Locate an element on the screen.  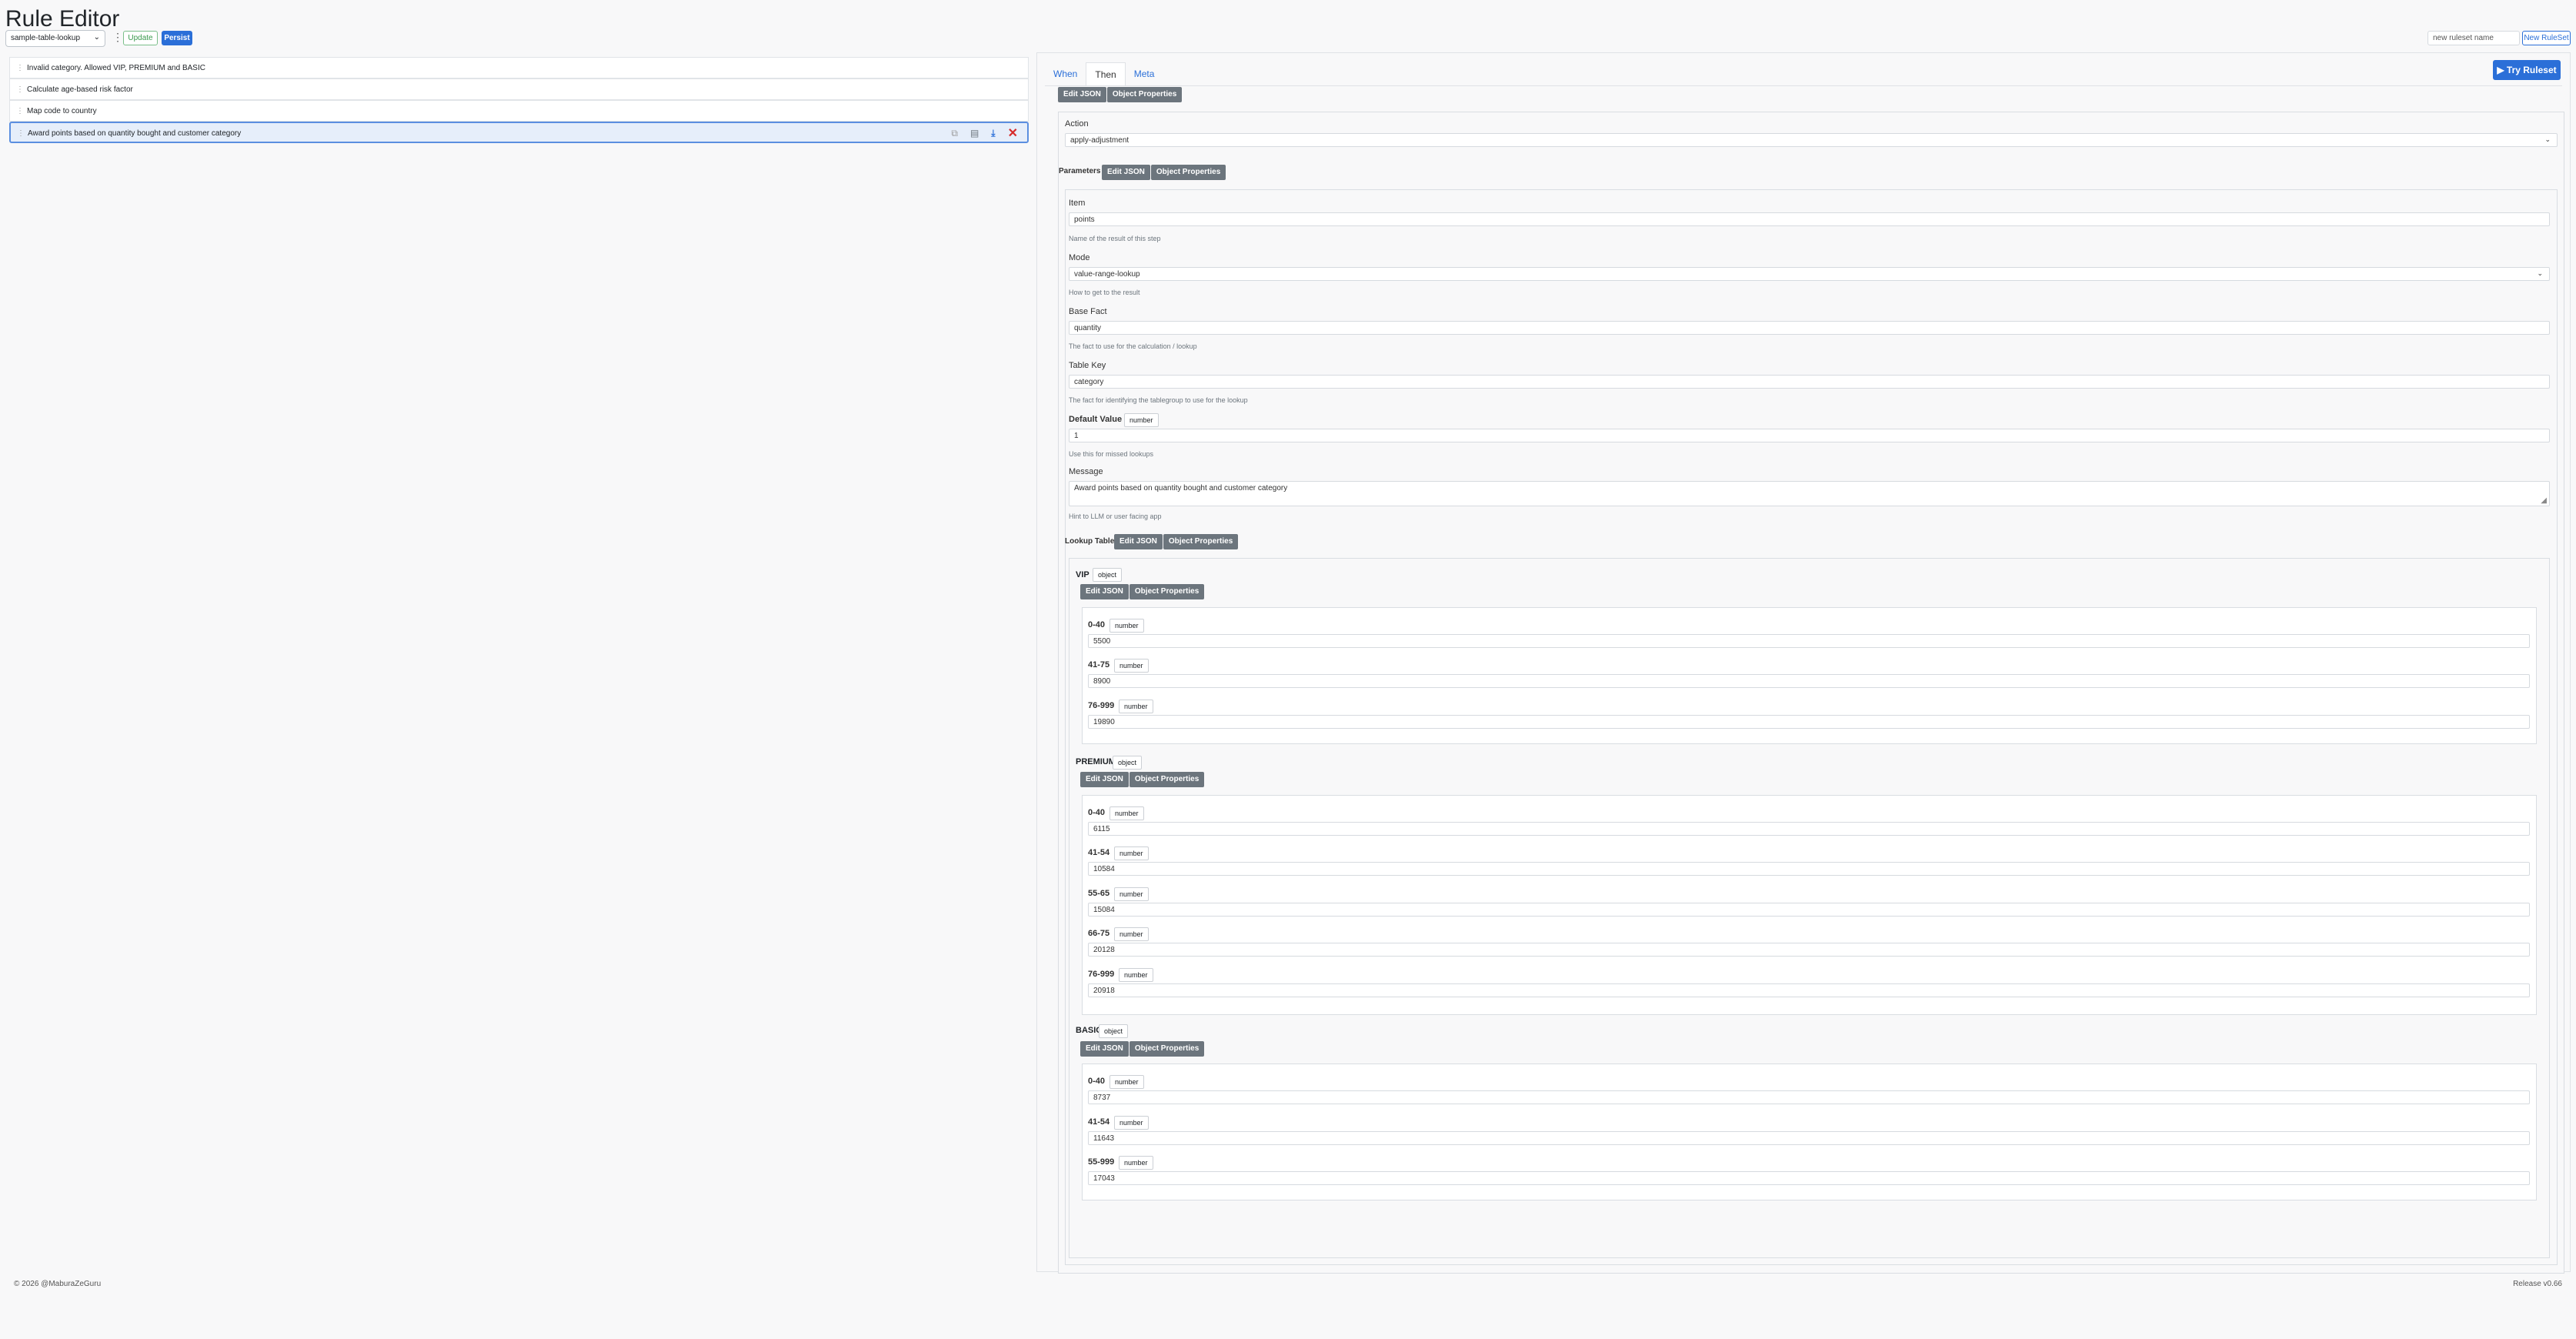
copy-icon: ⧉ is located at coordinates (955, 134).